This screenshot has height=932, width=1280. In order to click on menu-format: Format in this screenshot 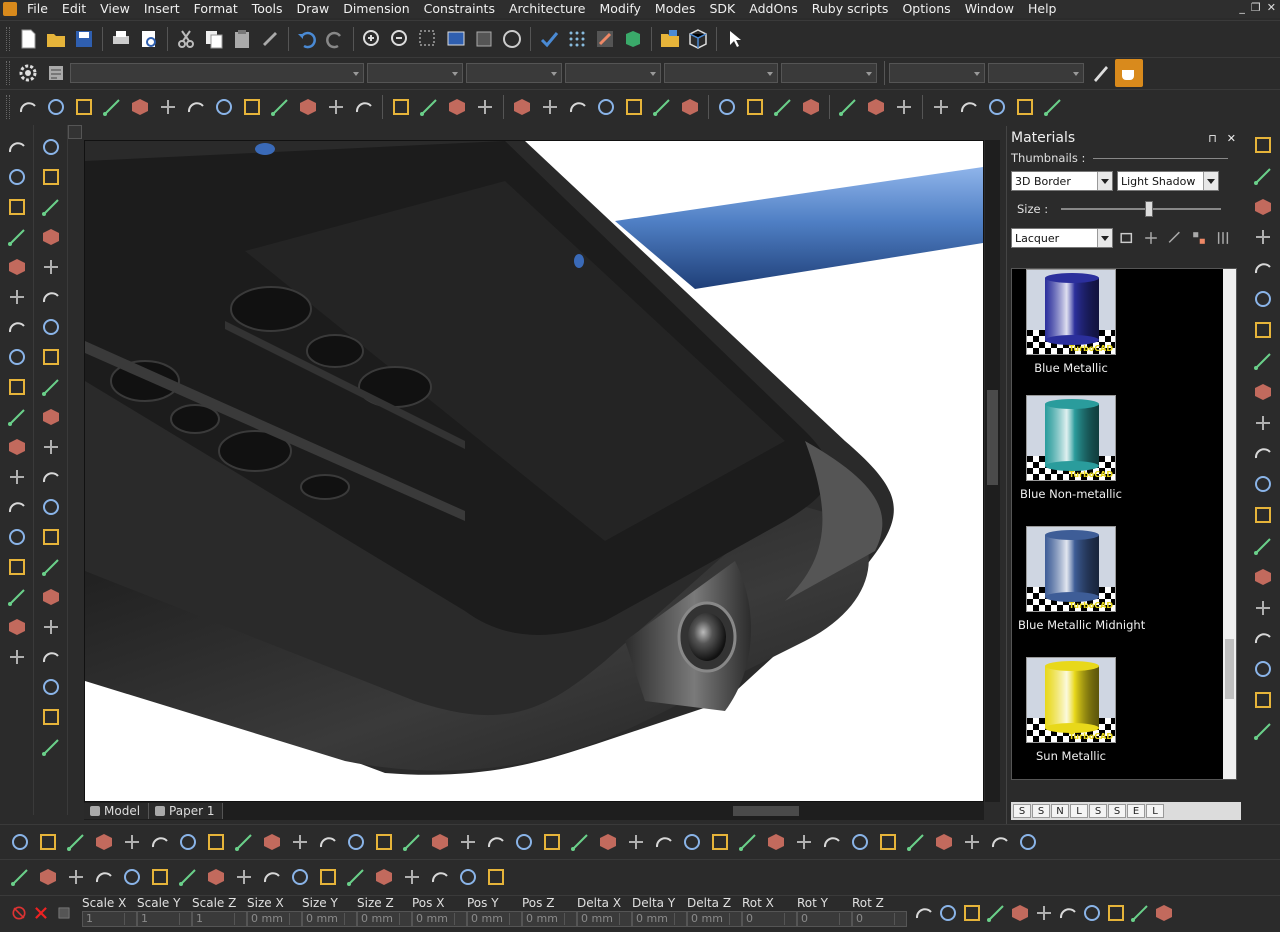, I will do `click(216, 9)`.